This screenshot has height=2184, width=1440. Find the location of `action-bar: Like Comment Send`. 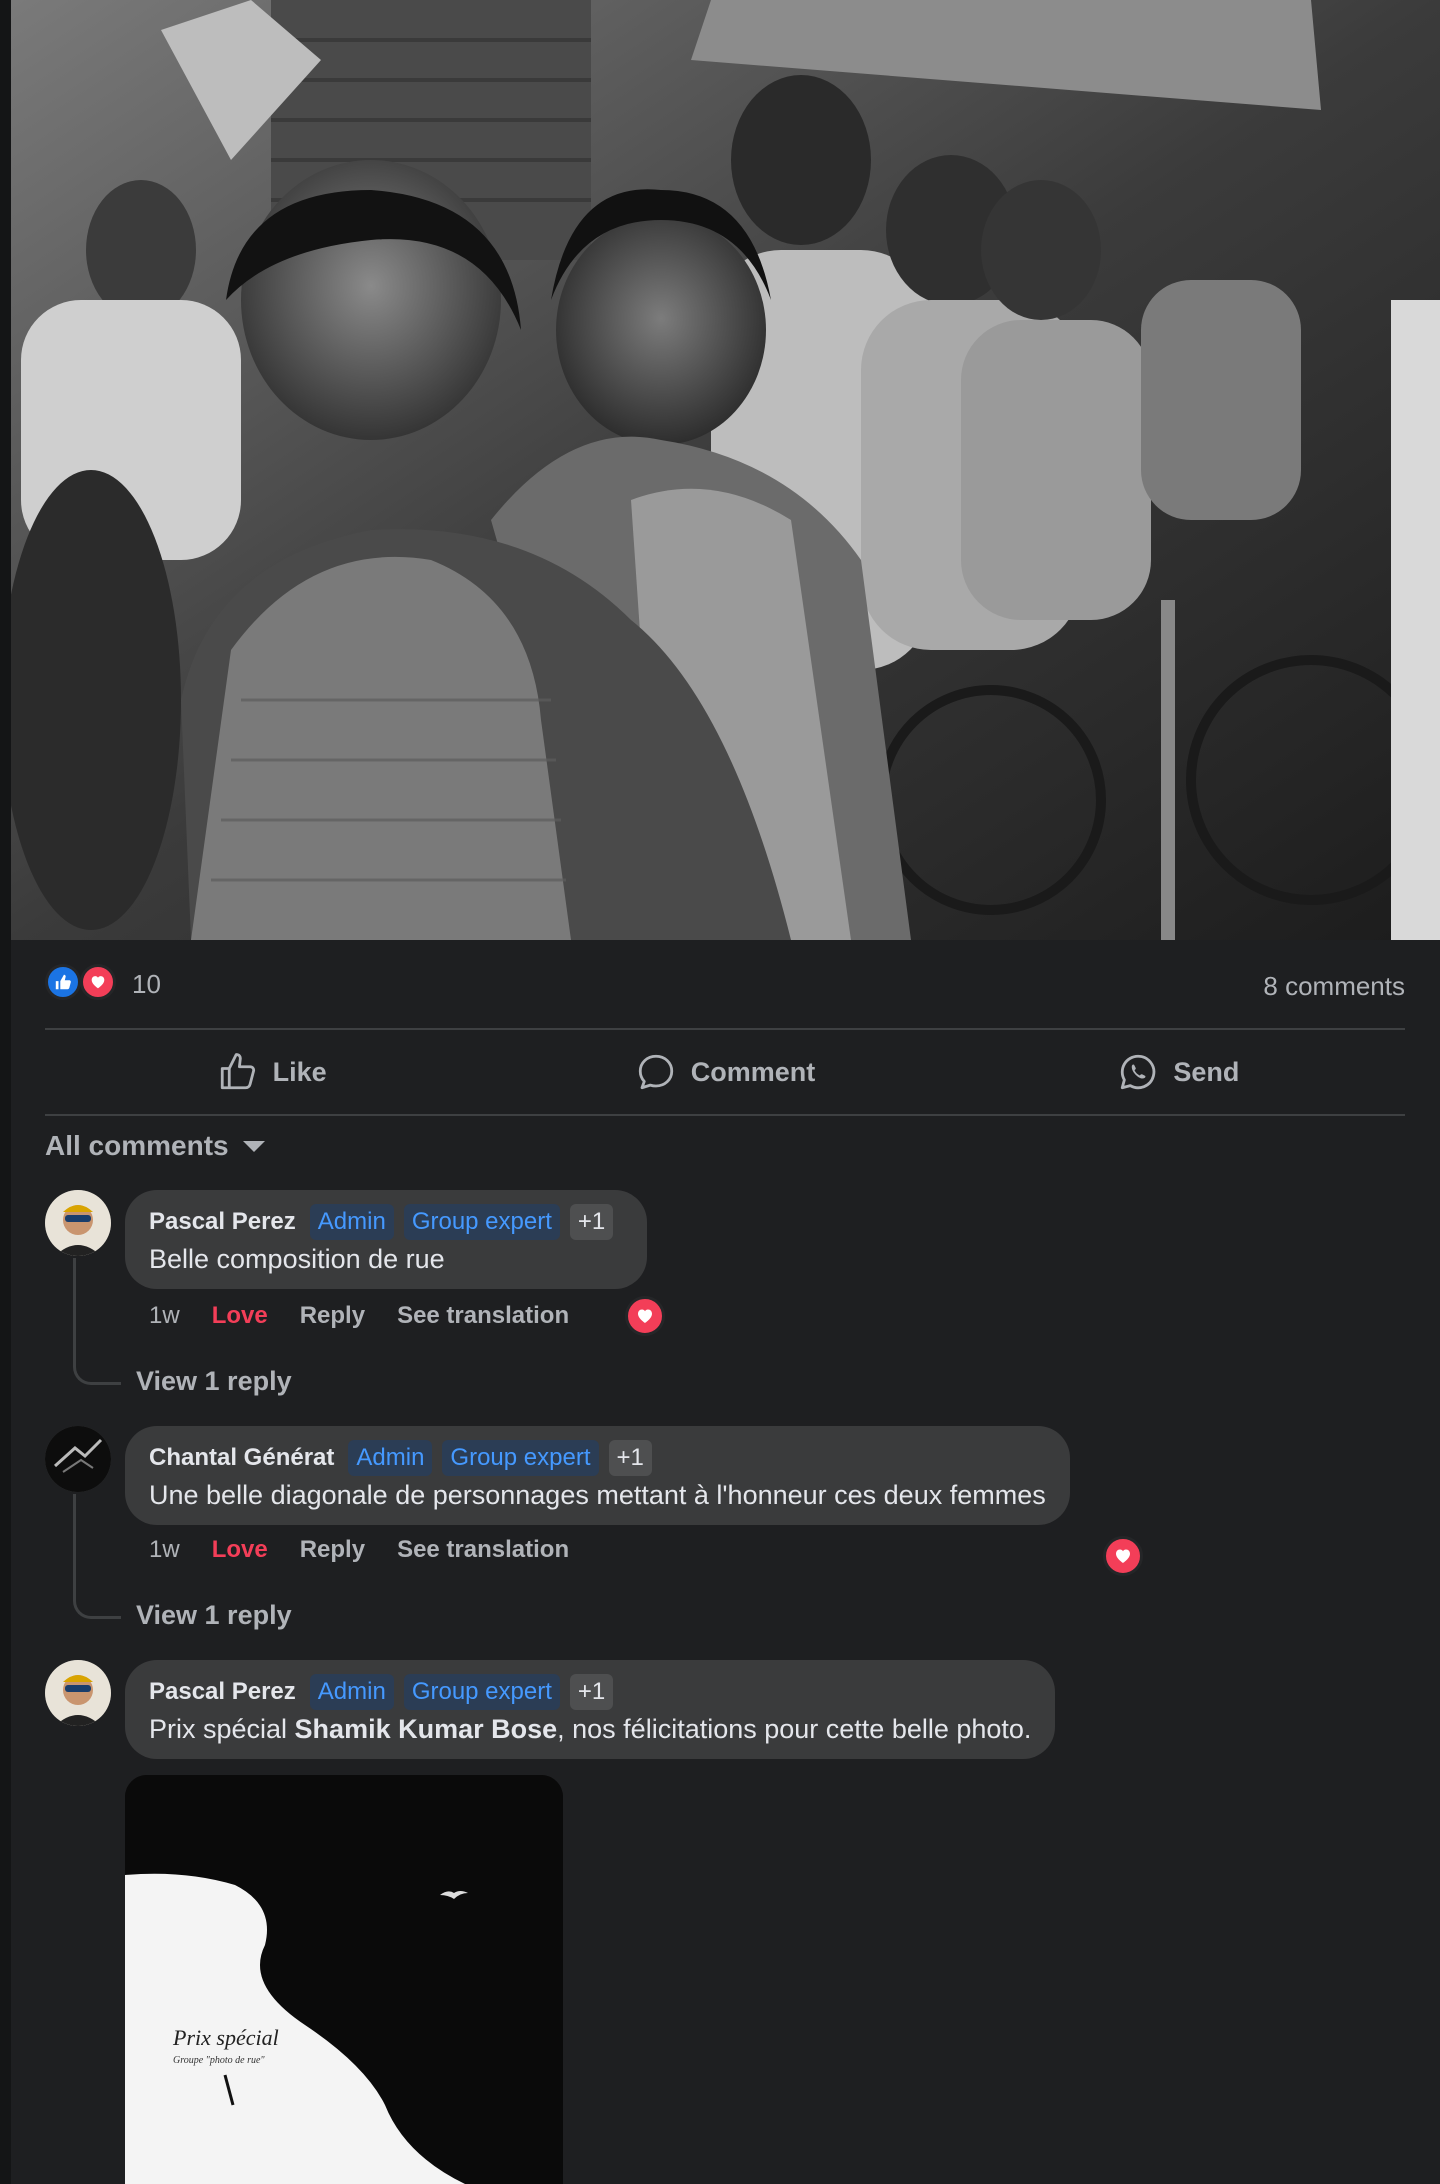

action-bar: Like Comment Send is located at coordinates (725, 1072).